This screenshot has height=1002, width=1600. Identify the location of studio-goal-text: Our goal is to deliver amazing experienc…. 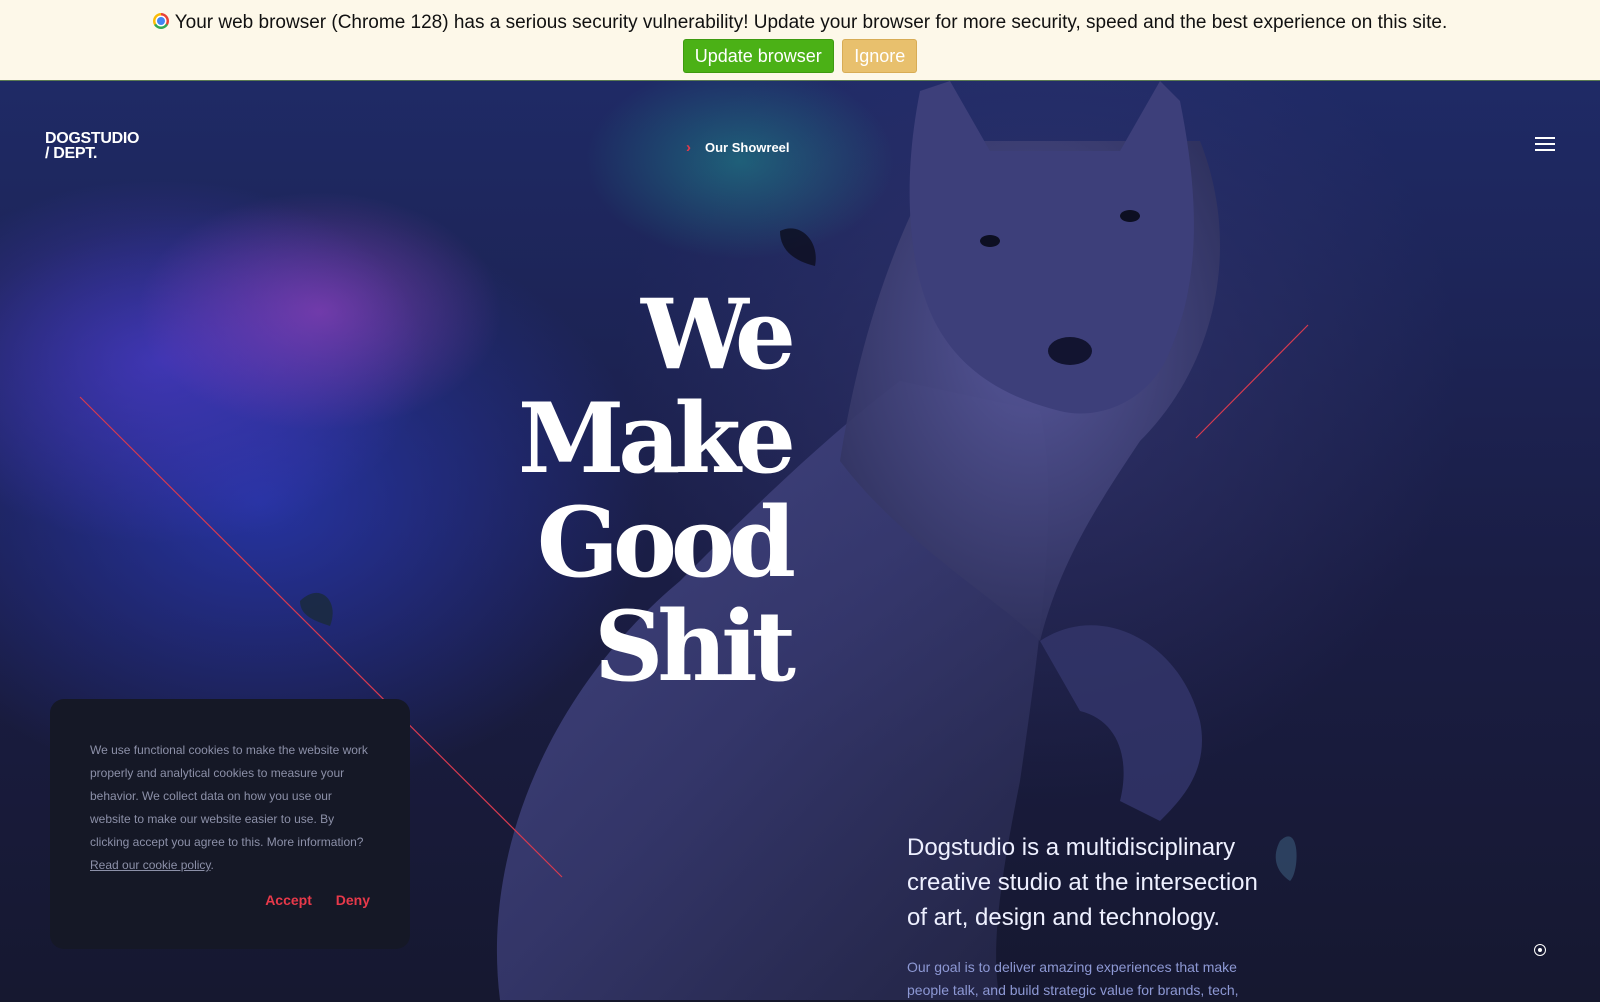
(1073, 978).